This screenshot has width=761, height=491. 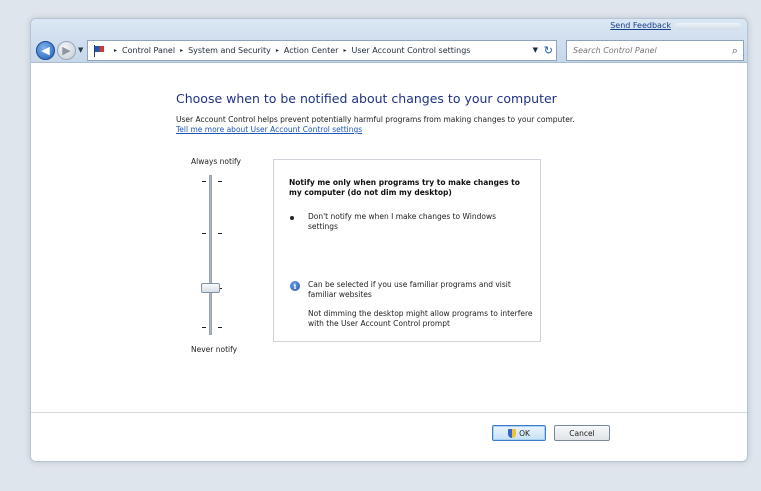 I want to click on breadcrumb-control-panel: Control Panel, so click(x=148, y=50).